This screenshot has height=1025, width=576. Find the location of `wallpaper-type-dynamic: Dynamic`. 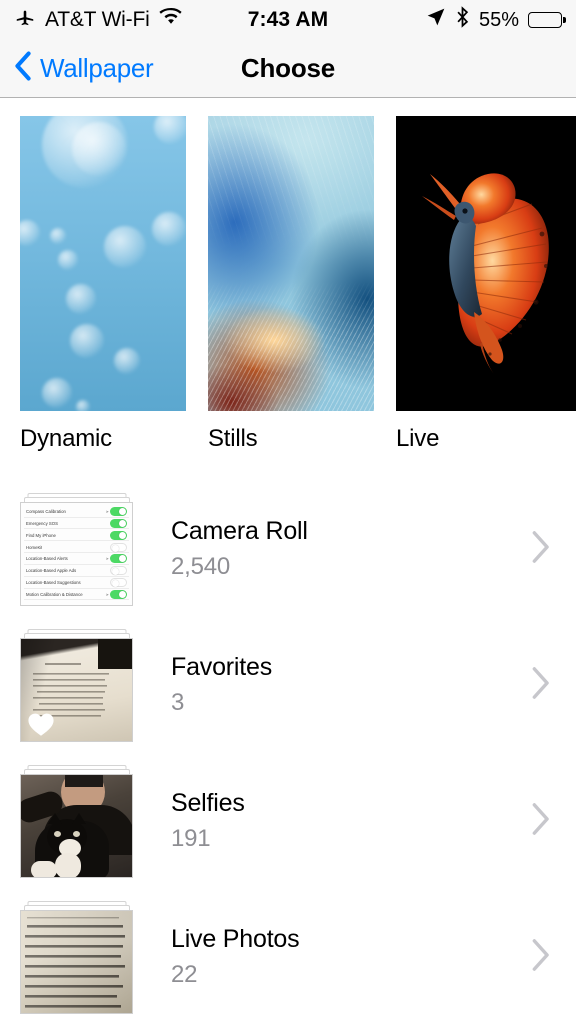

wallpaper-type-dynamic: Dynamic is located at coordinates (103, 284).